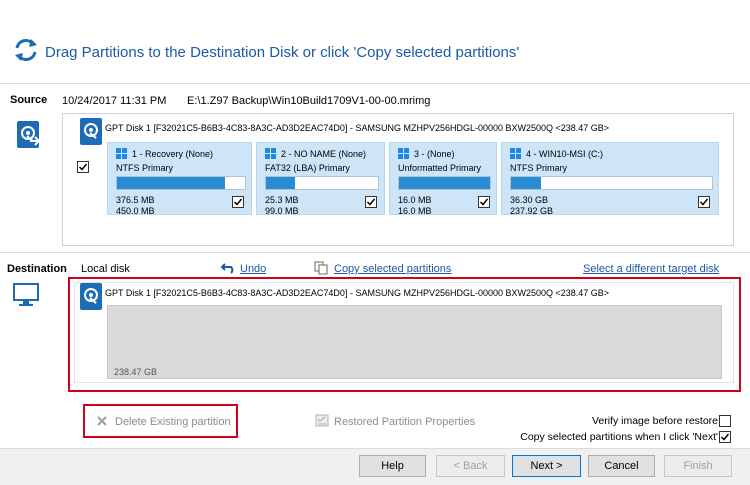 The image size is (750, 485). Describe the element at coordinates (375, 83) in the screenshot. I see `header-divider` at that location.